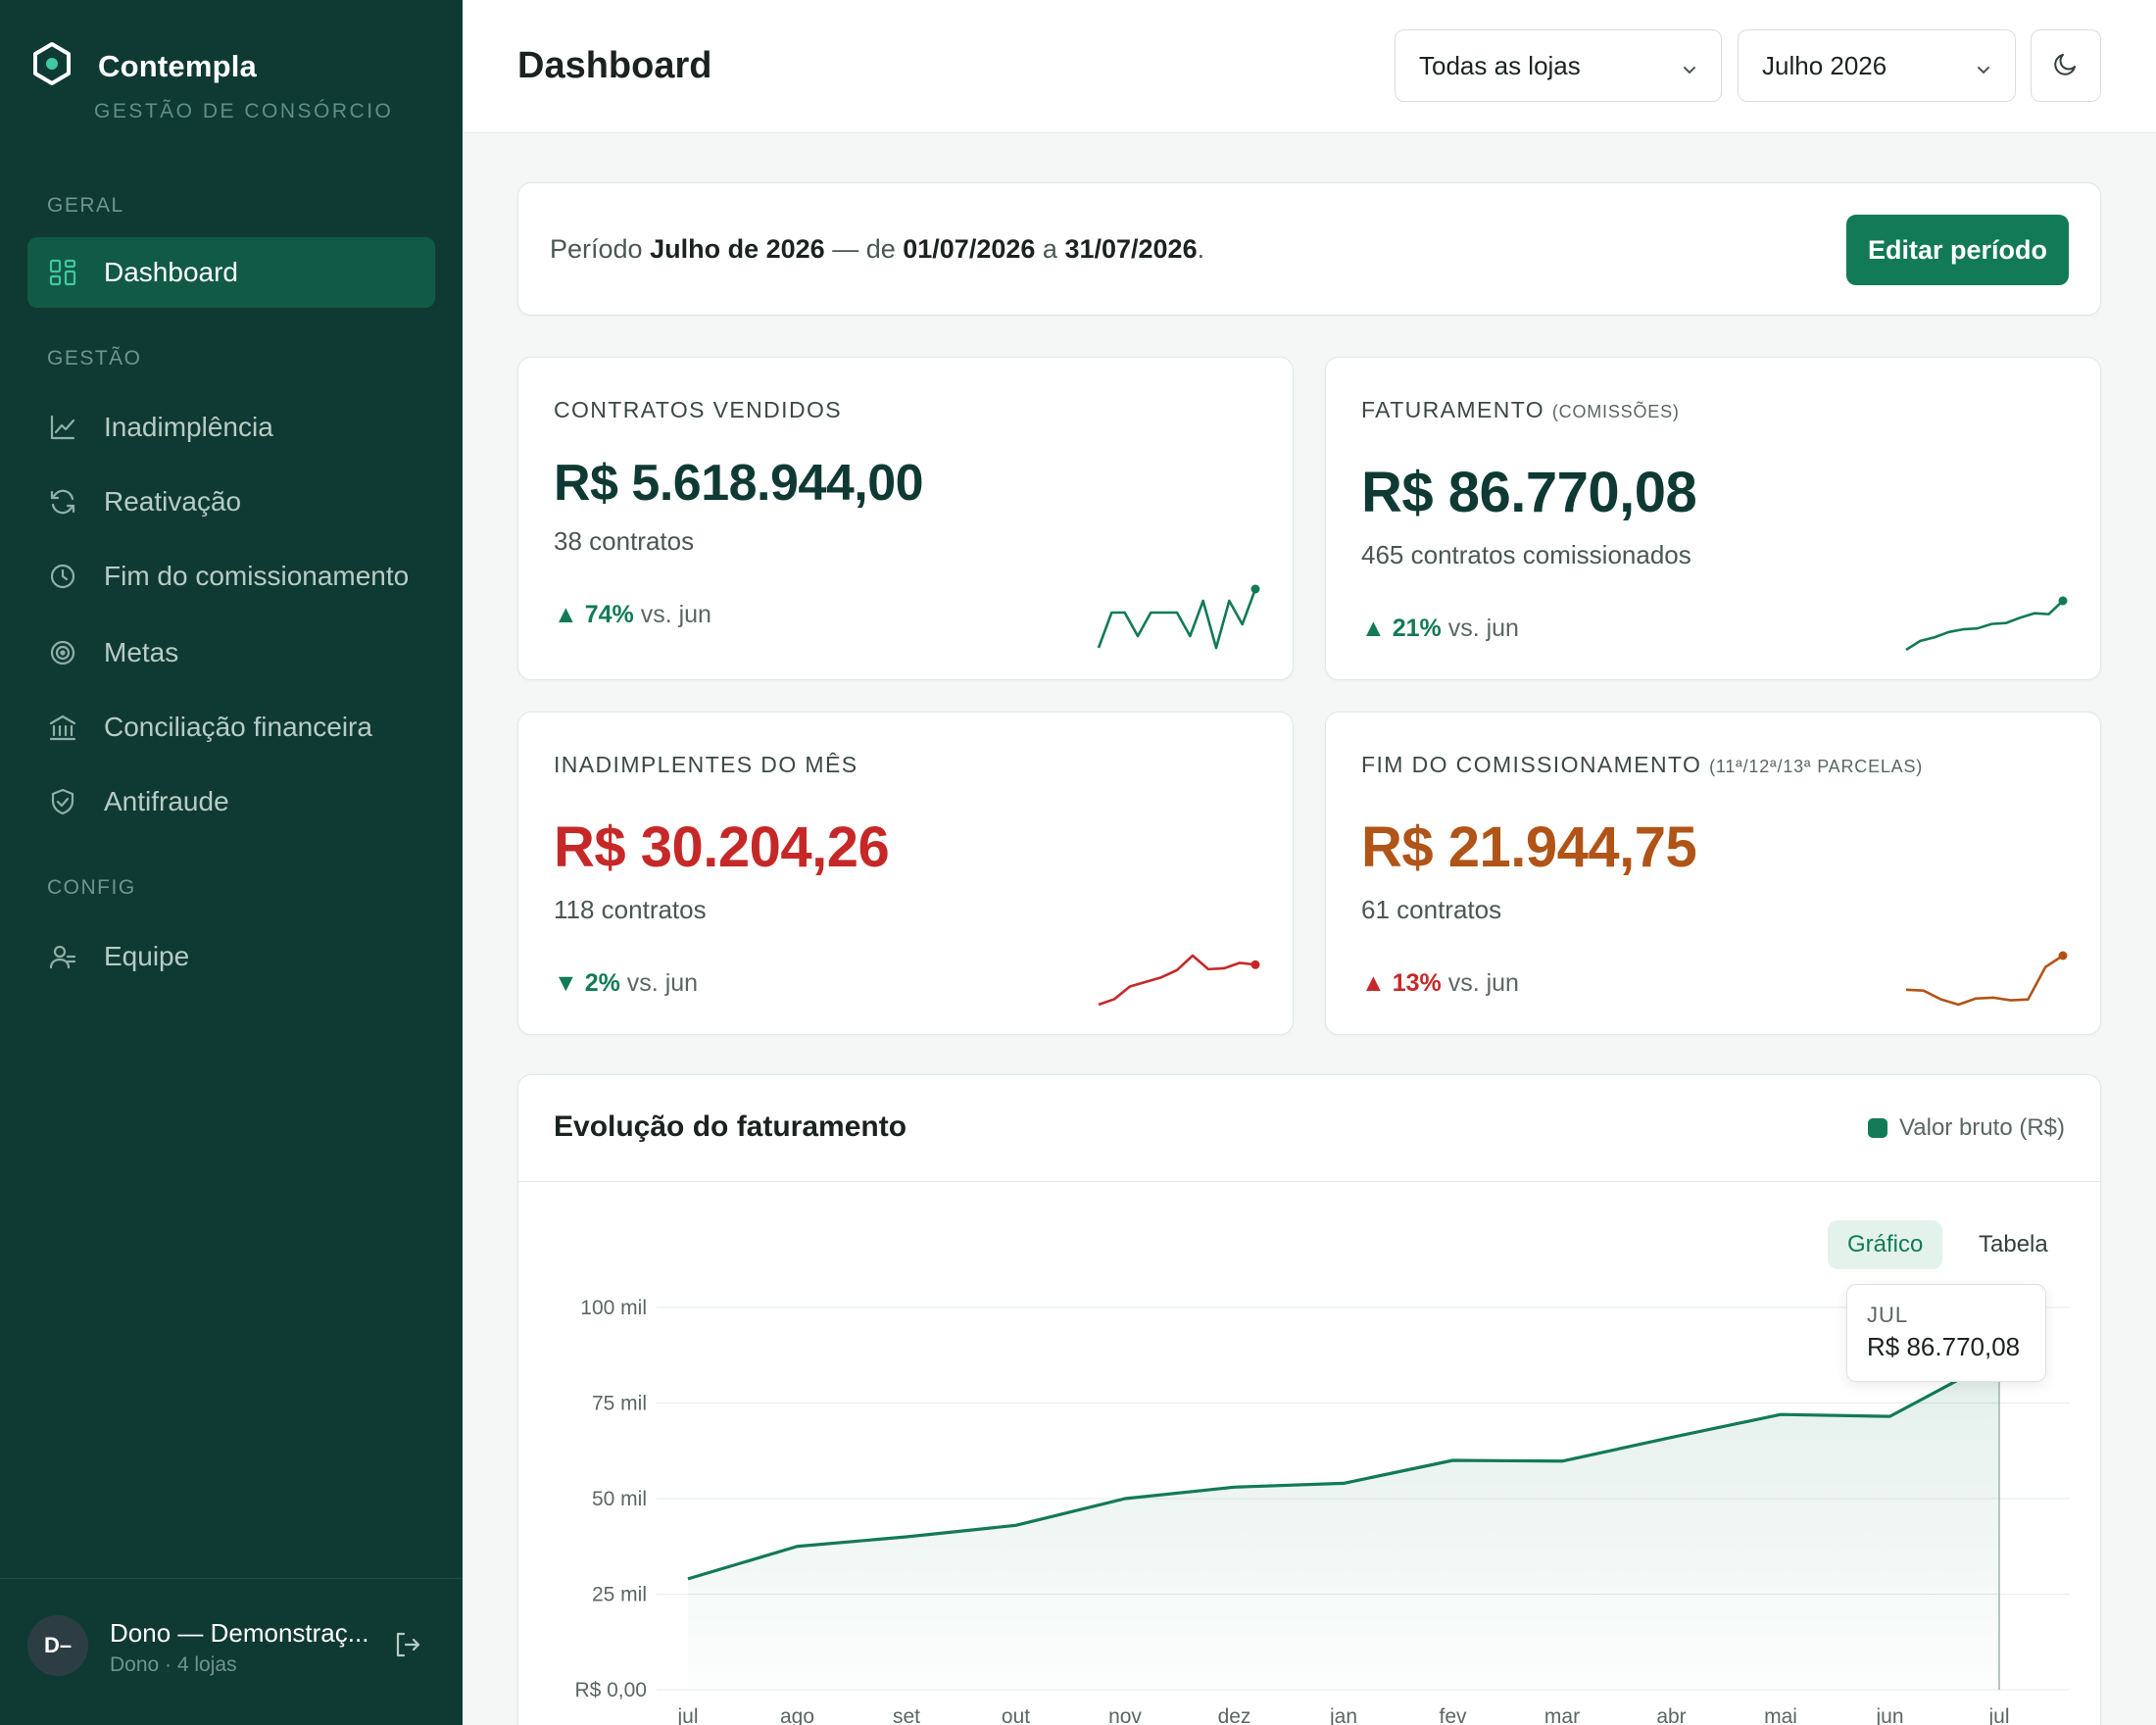 The height and width of the screenshot is (1725, 2156). I want to click on tooltip-value: R$ 86.770,08, so click(1944, 1346).